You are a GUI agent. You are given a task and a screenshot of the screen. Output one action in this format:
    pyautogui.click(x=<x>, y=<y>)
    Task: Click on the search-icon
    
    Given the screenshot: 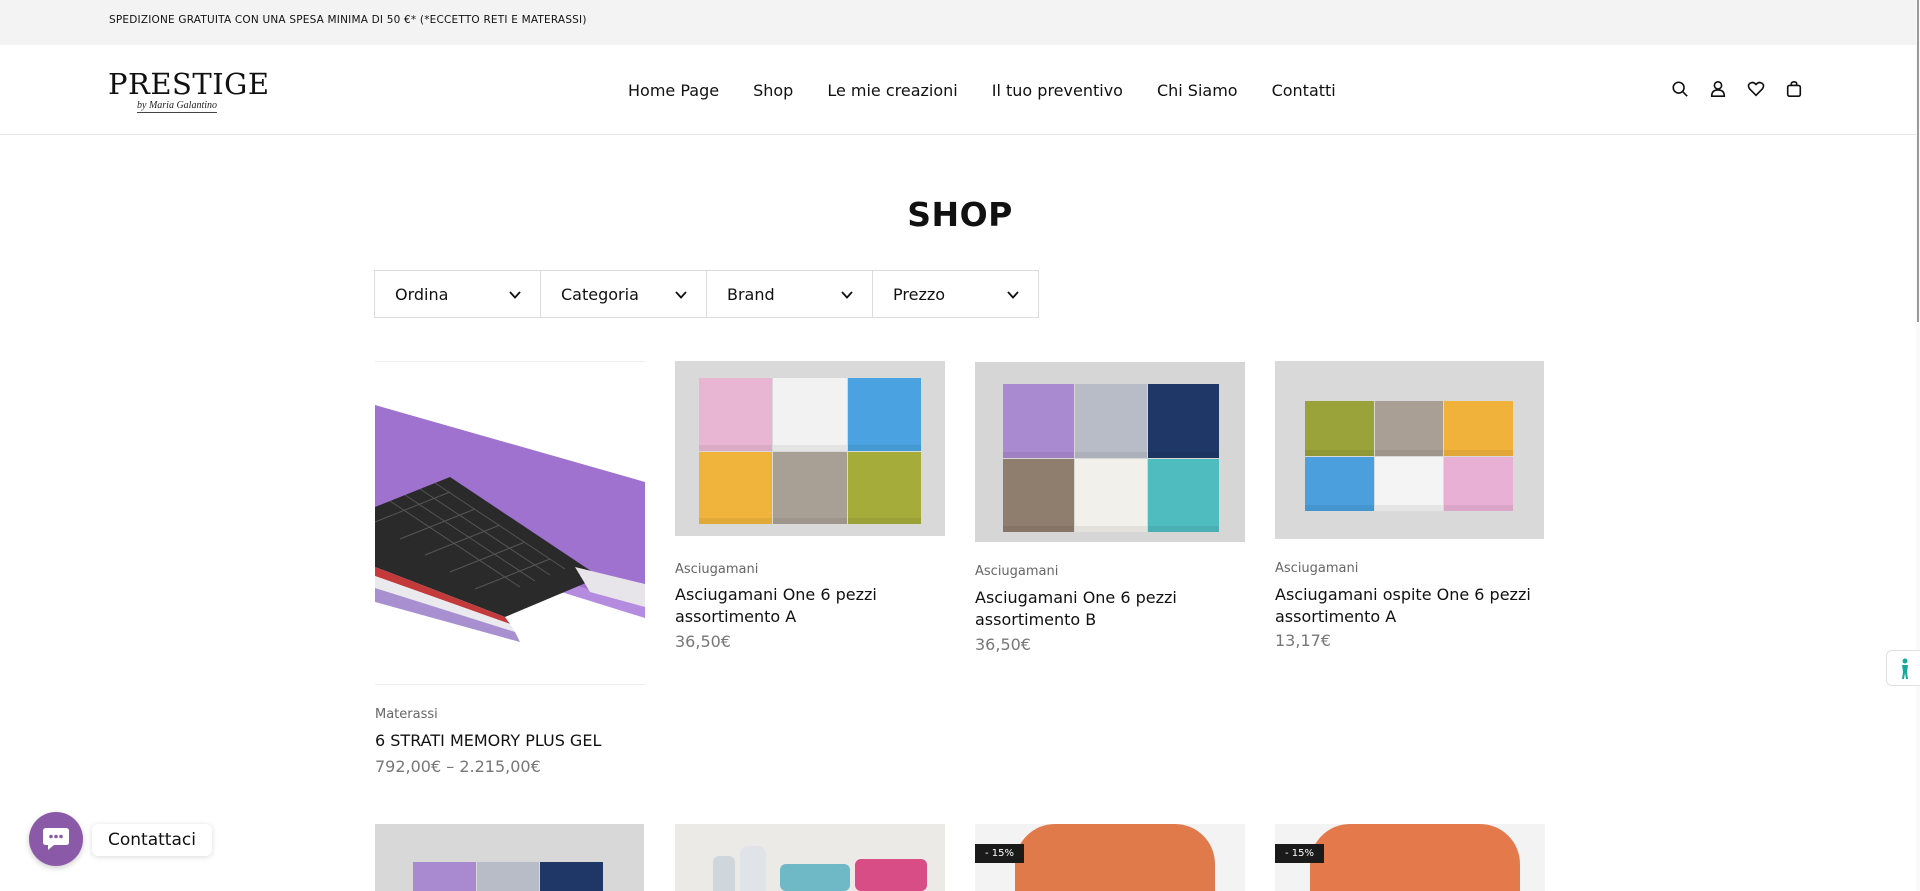 What is the action you would take?
    pyautogui.click(x=1680, y=89)
    